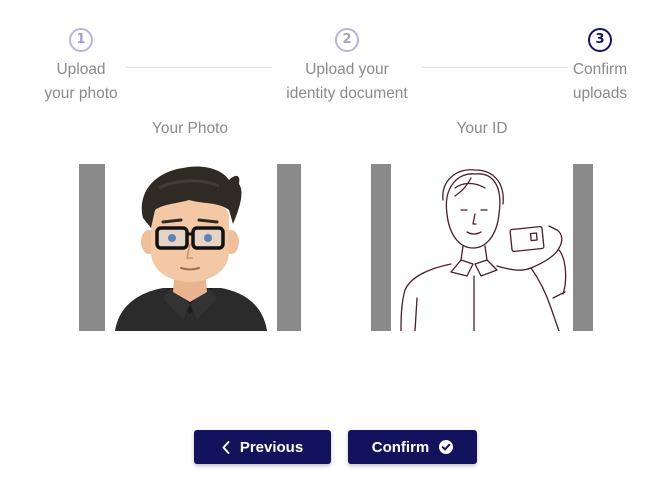  I want to click on step-label-line2: identity document, so click(347, 93).